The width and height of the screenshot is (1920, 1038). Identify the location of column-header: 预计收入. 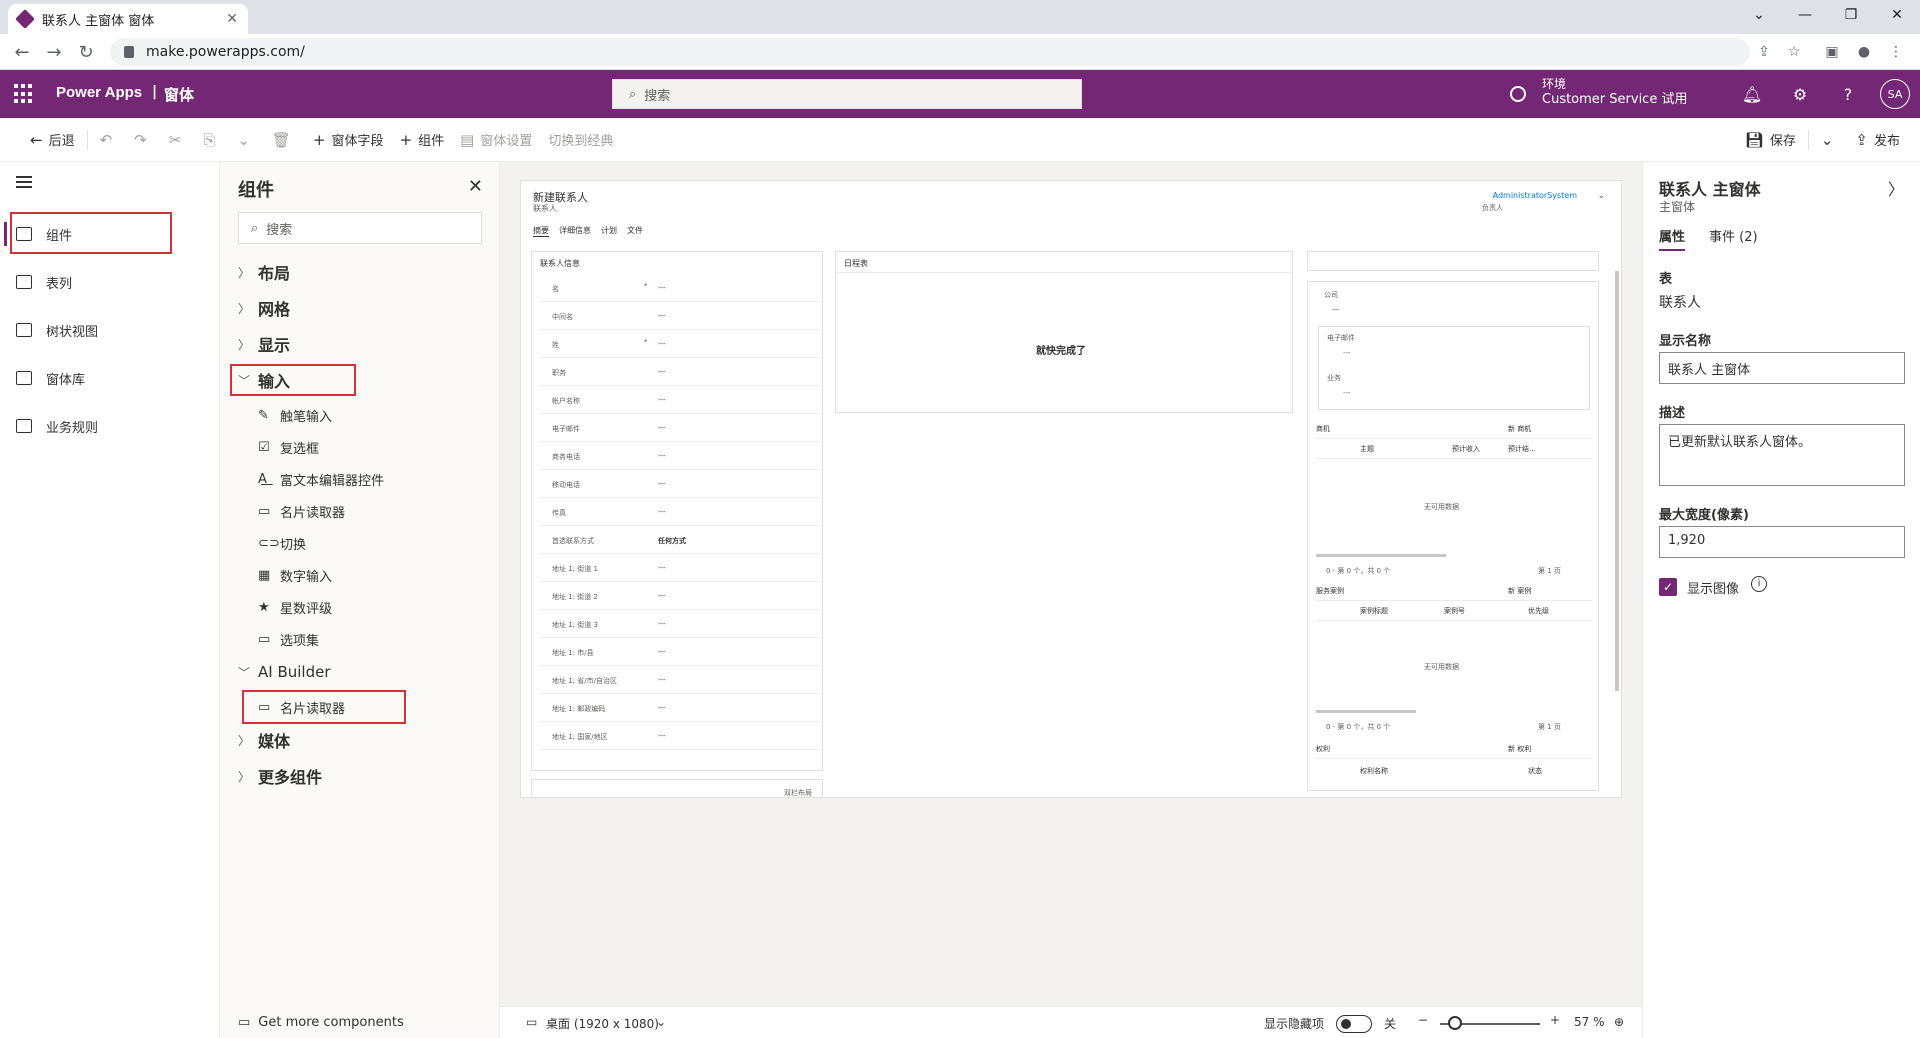
(1466, 449).